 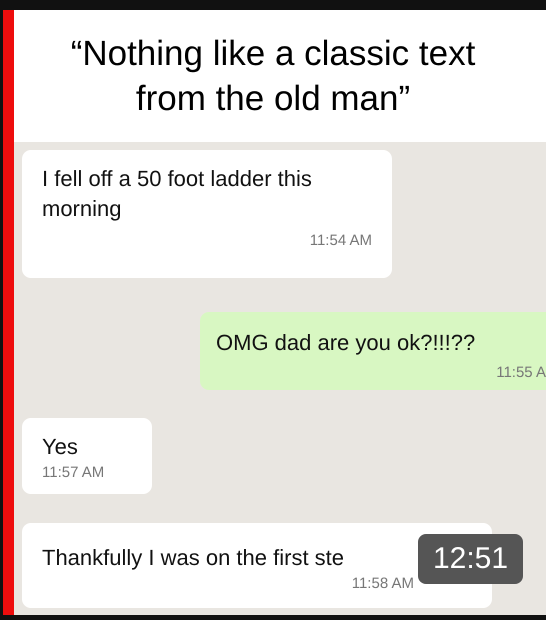 I want to click on message-text: Thankfully I was on the first ste, so click(x=193, y=558).